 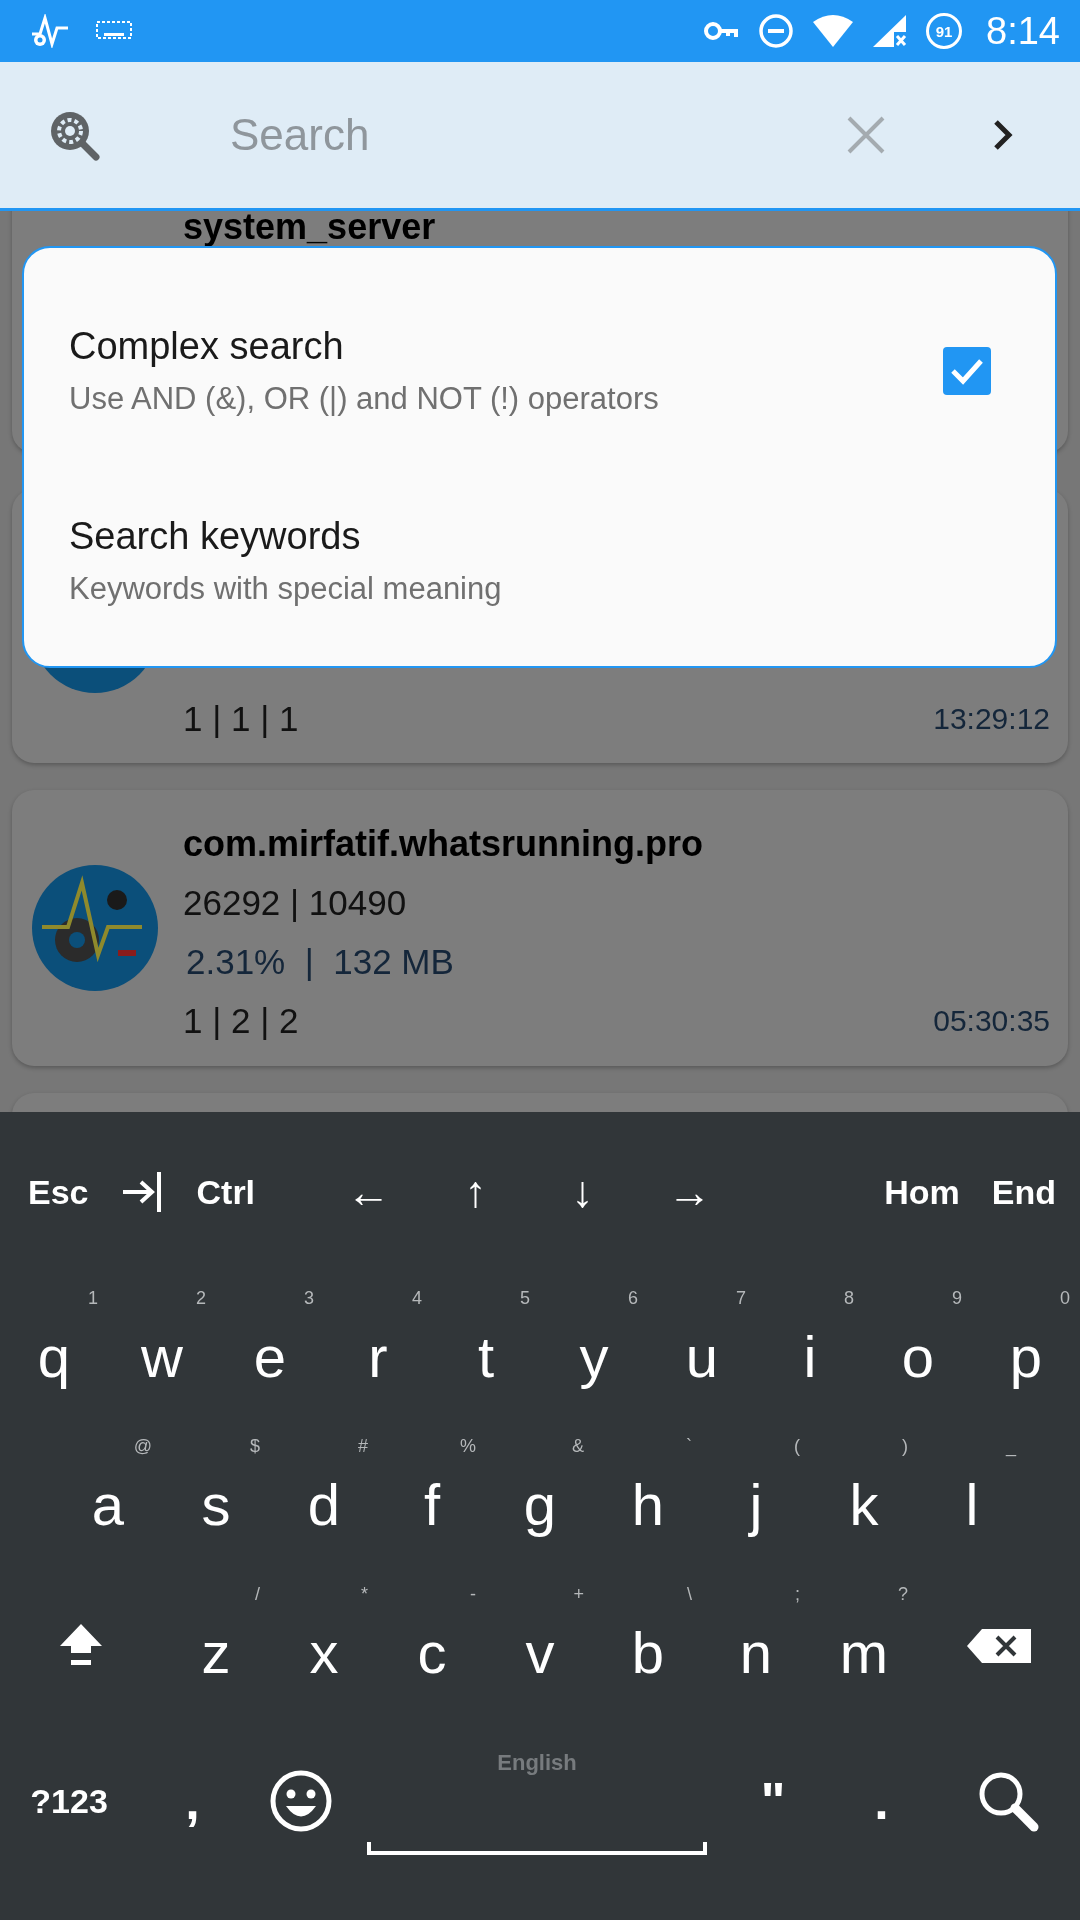 I want to click on key: i 8, so click(x=810, y=1346).